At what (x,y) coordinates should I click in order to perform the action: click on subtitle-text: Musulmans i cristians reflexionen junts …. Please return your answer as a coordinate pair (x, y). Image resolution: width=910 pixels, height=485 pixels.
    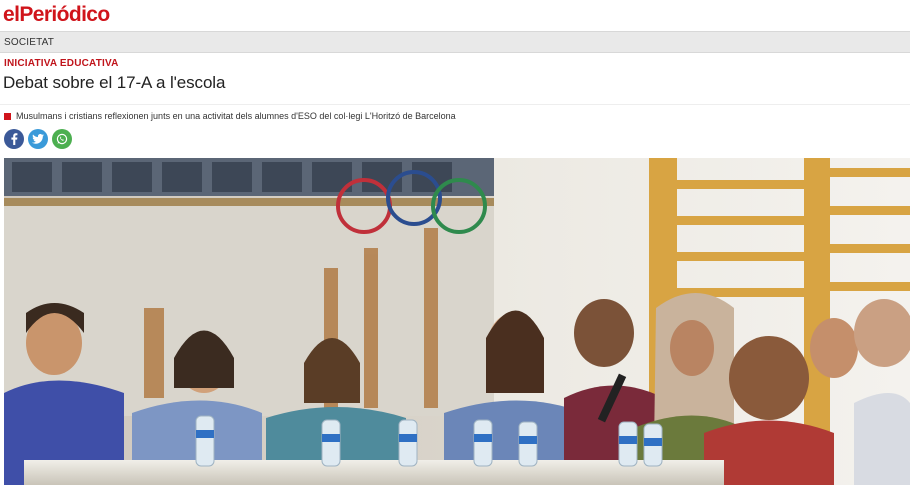
    Looking at the image, I should click on (236, 116).